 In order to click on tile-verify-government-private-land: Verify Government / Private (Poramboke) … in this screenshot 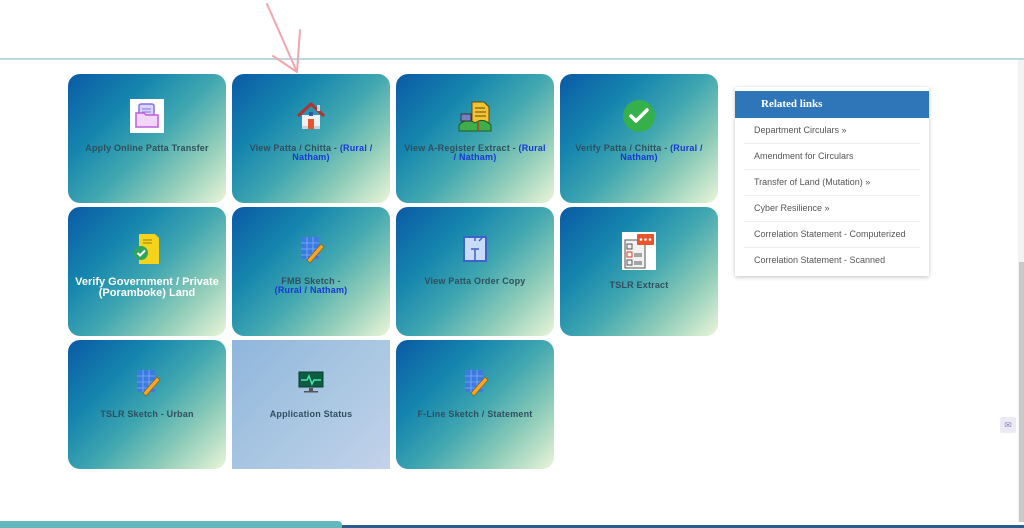, I will do `click(147, 271)`.